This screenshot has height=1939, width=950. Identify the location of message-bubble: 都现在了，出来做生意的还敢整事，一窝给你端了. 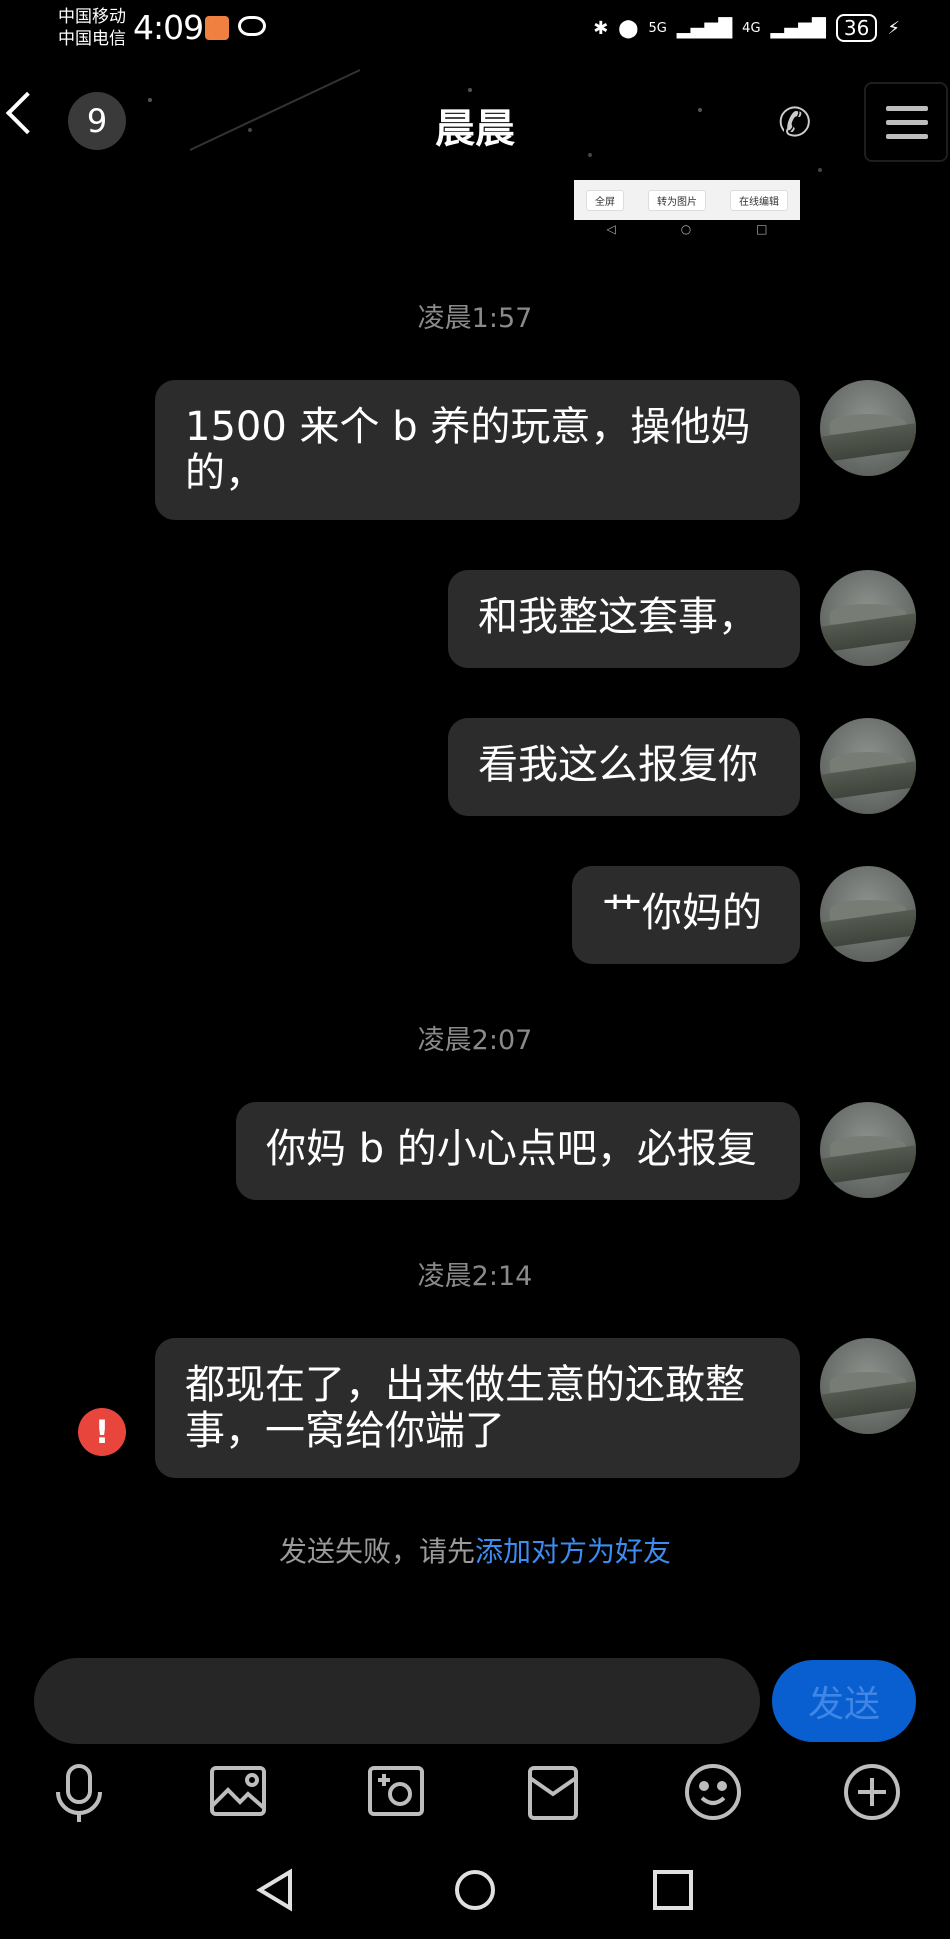
(477, 1408).